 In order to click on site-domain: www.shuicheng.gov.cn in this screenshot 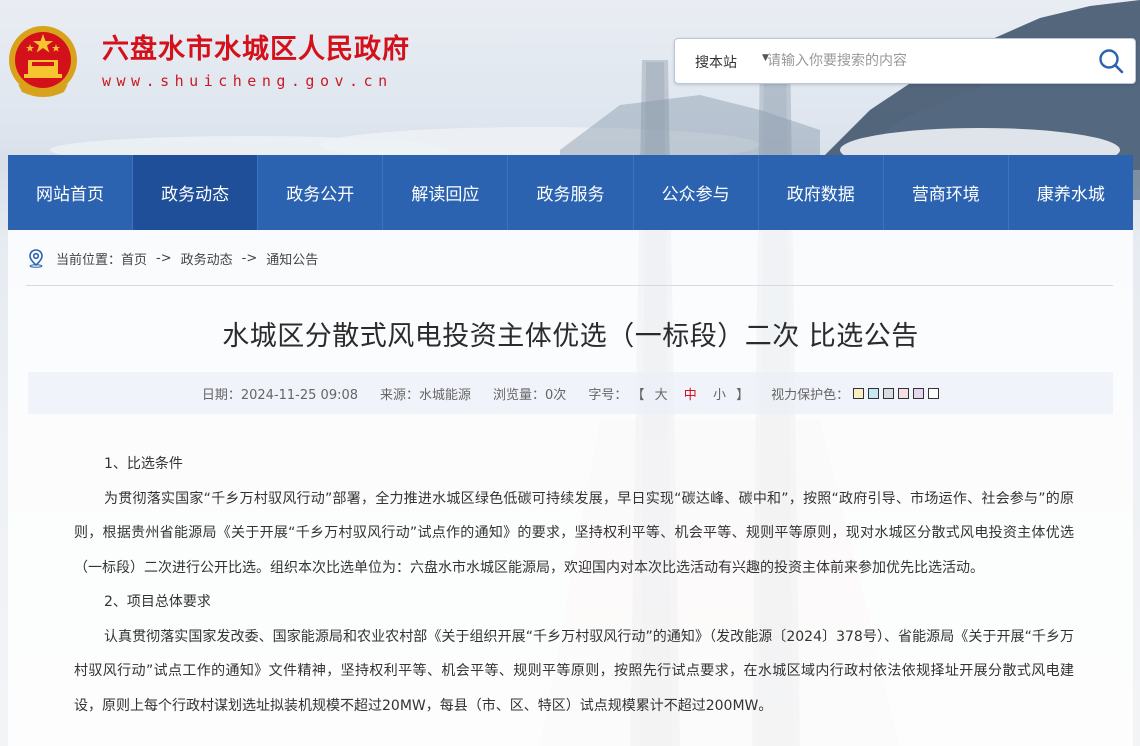, I will do `click(247, 81)`.